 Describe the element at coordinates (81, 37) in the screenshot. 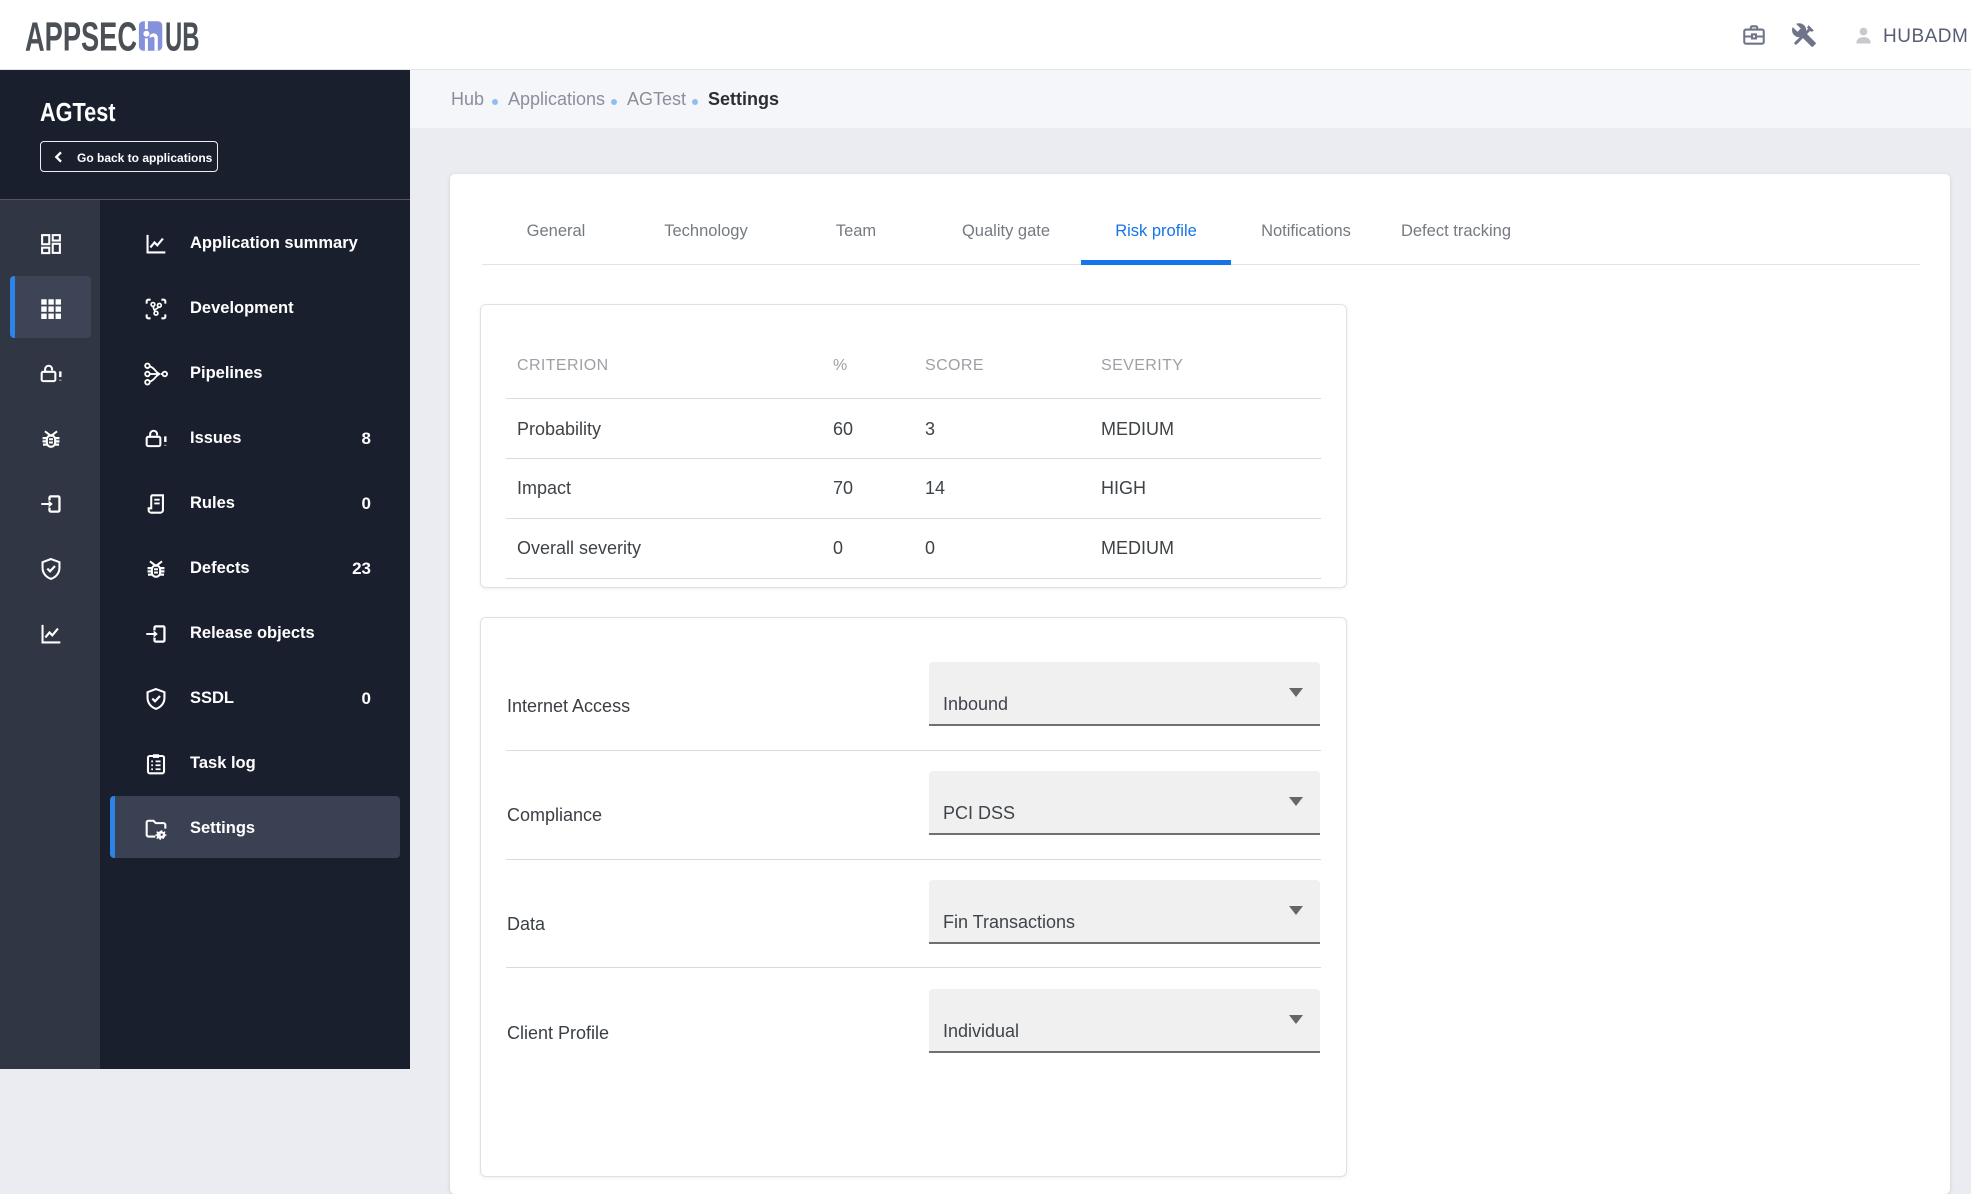

I see `svg-text: APPSEC` at that location.